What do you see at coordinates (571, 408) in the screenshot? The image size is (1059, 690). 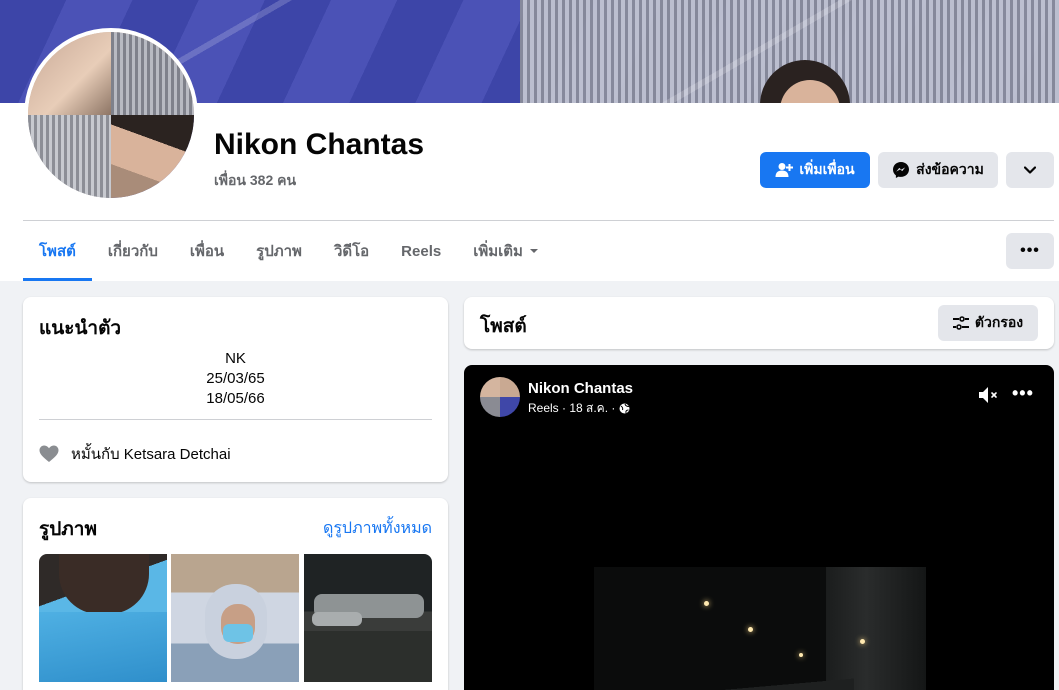 I see `post-meta-text: Reels · 18 ส.ค. ·` at bounding box center [571, 408].